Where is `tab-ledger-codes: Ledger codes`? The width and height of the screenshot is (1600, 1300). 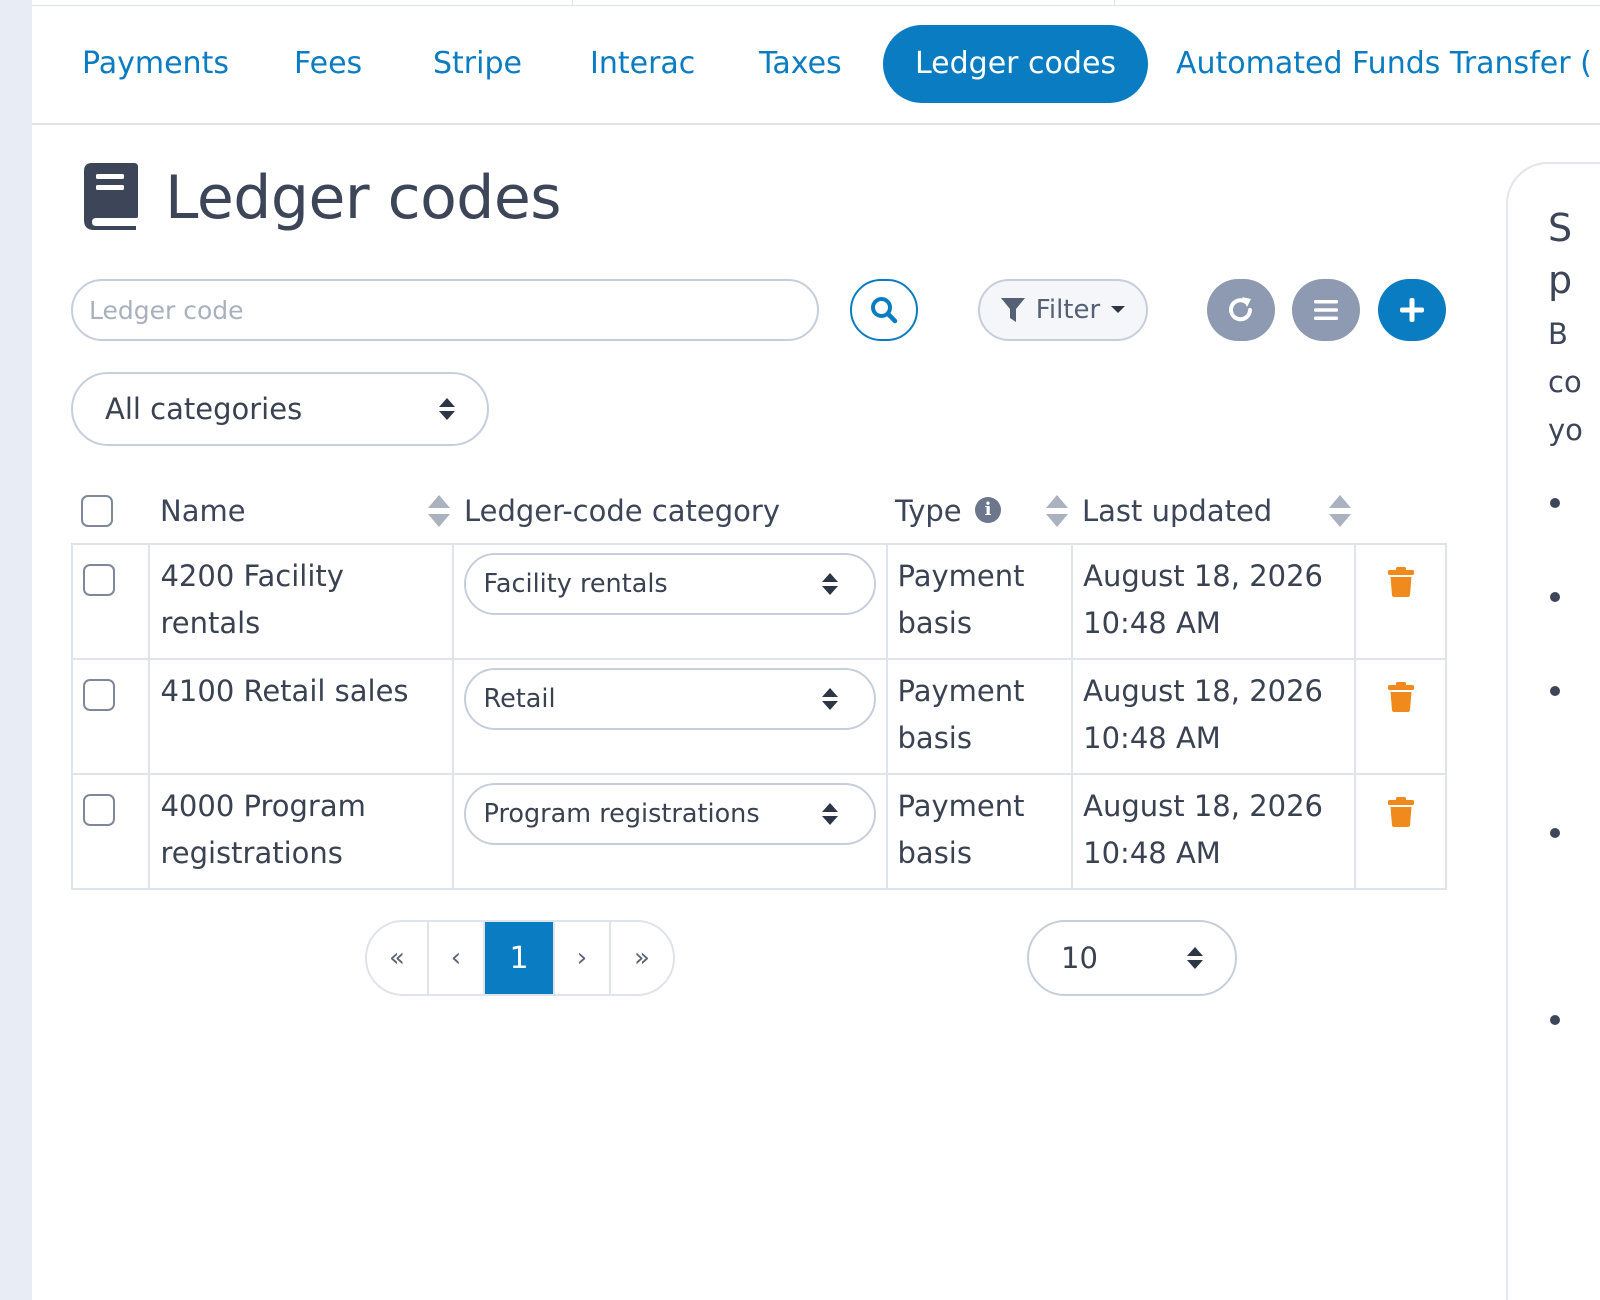 tab-ledger-codes: Ledger codes is located at coordinates (1016, 64).